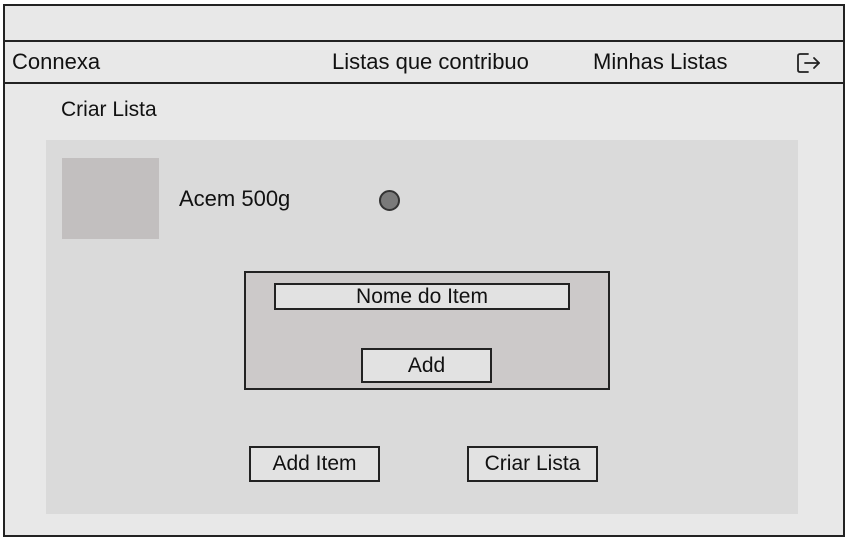  I want to click on add-button: Add, so click(426, 365).